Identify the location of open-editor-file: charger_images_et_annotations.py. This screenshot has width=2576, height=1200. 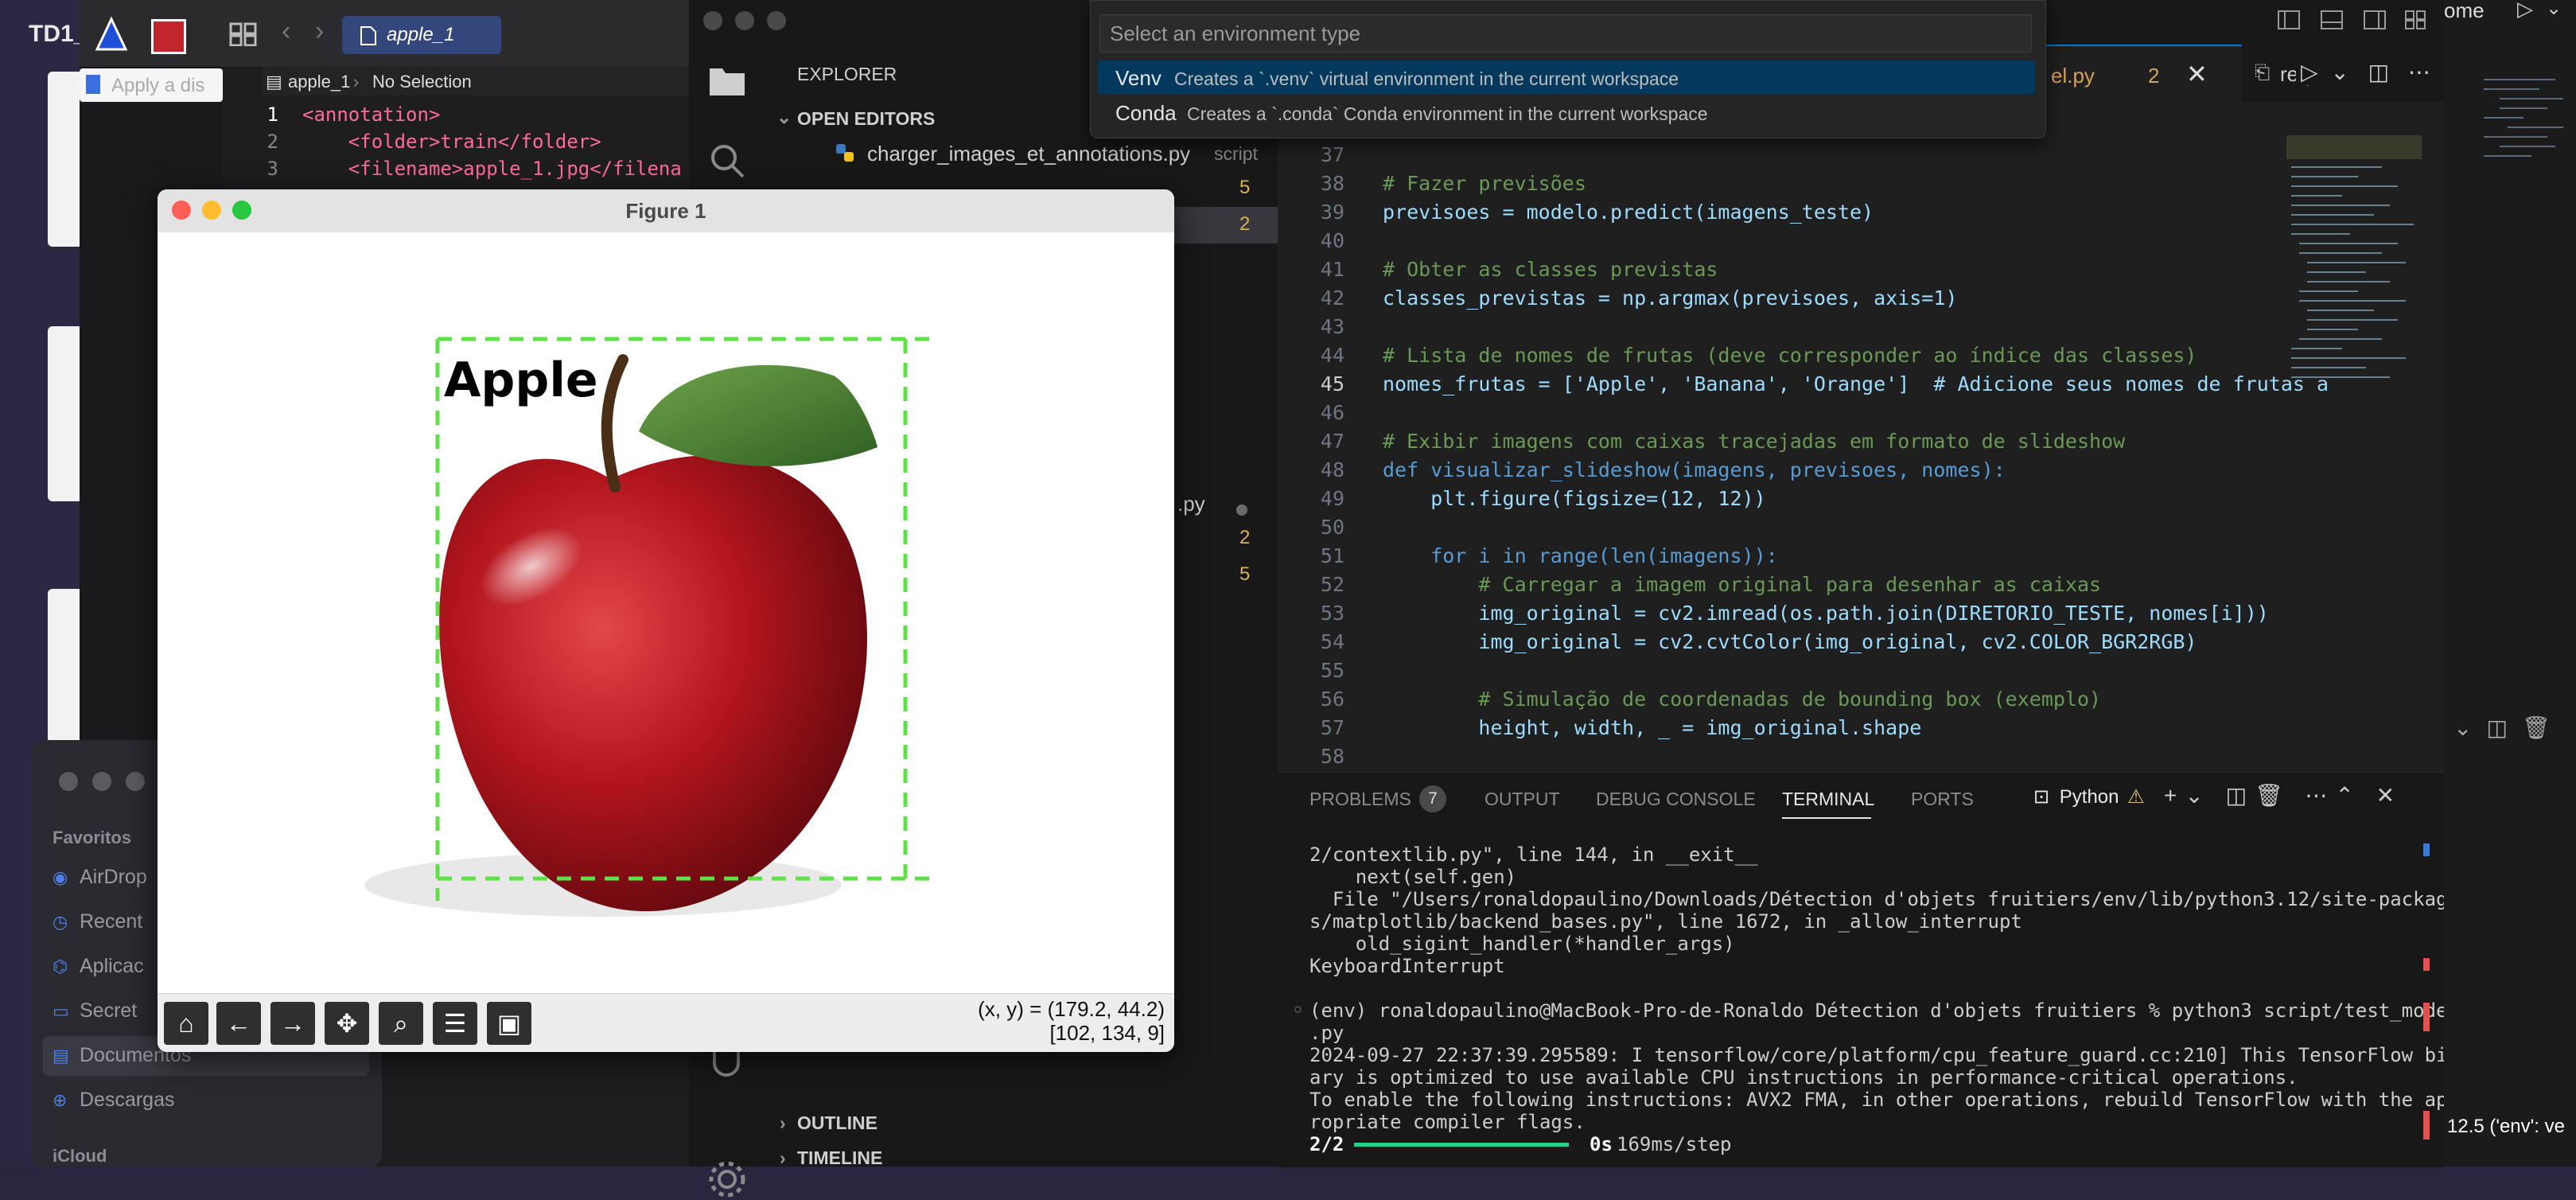
(1029, 154).